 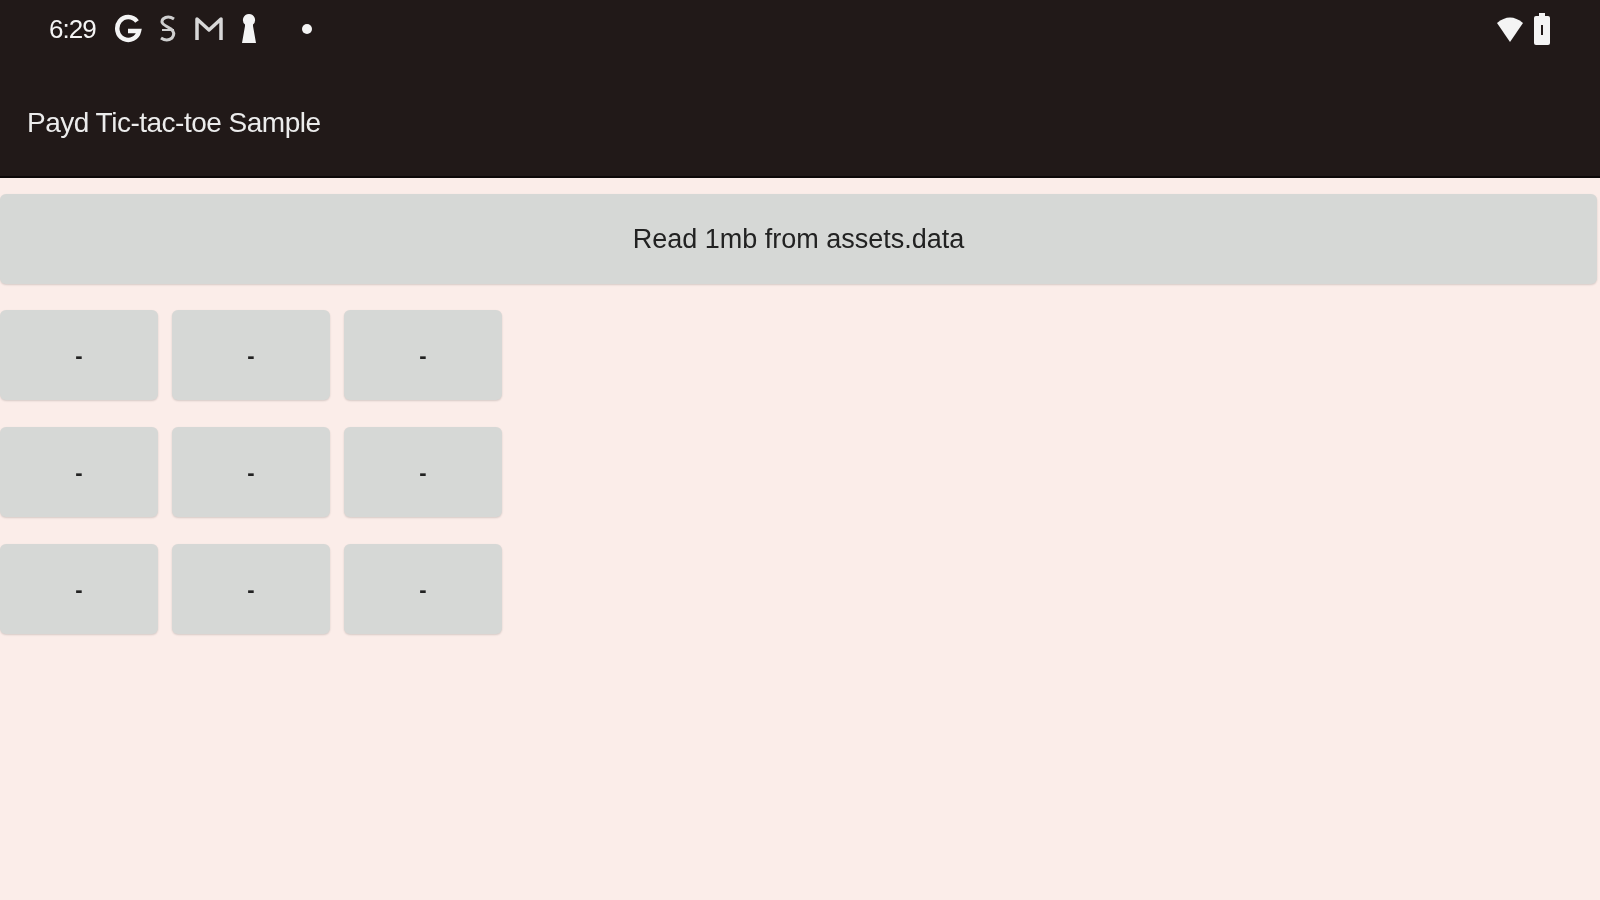 I want to click on keyhole-icon, so click(x=248, y=29).